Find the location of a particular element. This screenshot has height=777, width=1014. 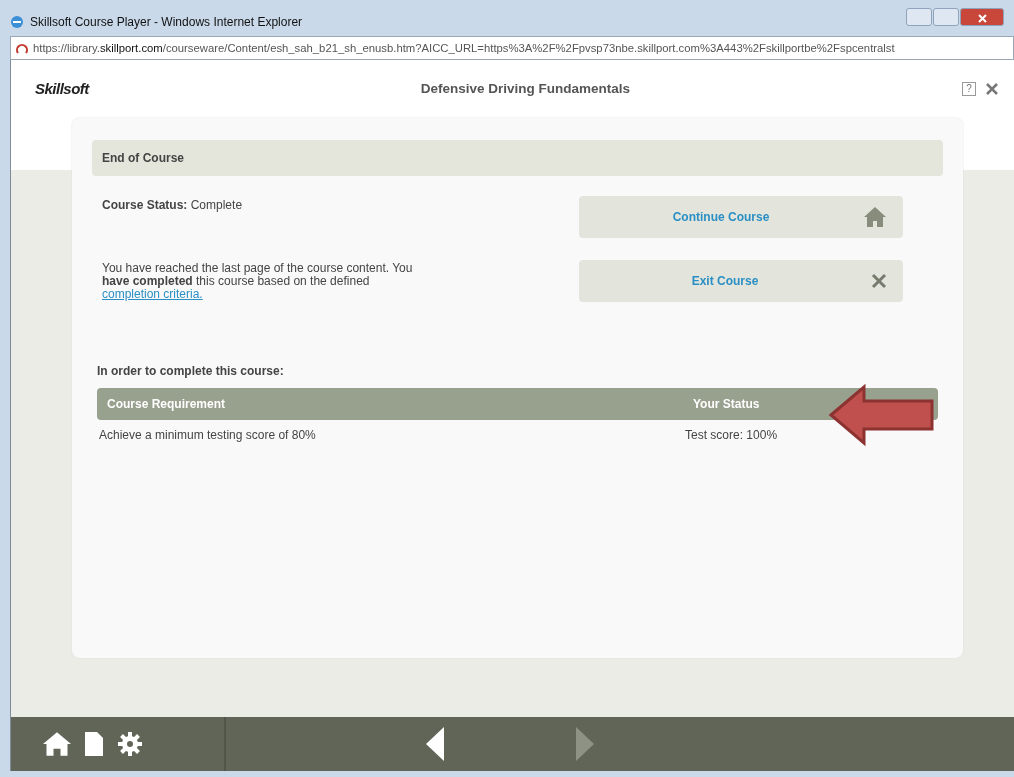

close-button is located at coordinates (982, 17).